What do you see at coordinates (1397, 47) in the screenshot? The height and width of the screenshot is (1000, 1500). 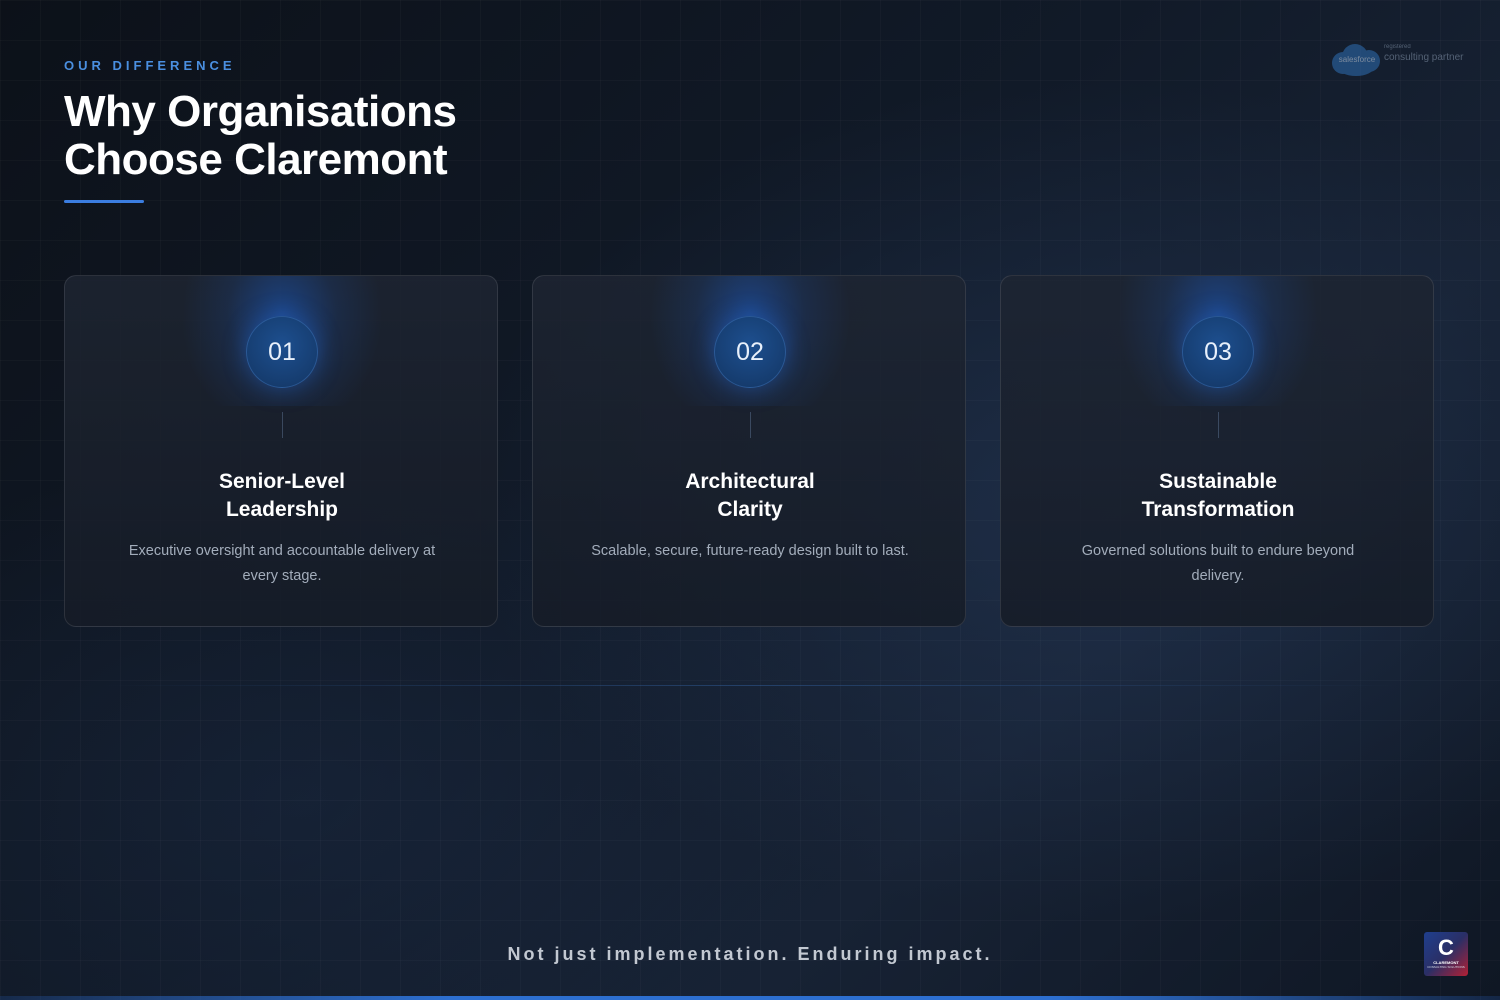 I see `partner-registered-label: registered` at bounding box center [1397, 47].